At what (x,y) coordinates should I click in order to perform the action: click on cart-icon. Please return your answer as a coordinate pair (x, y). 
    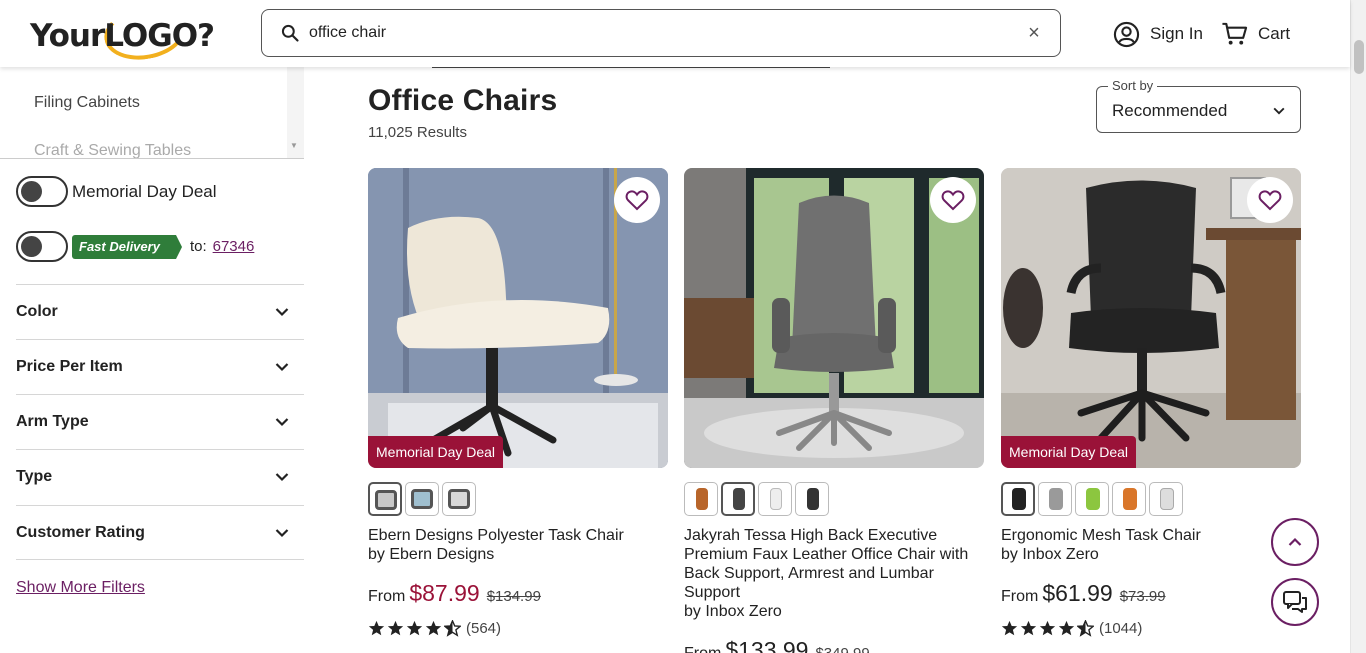
    Looking at the image, I should click on (1235, 33).